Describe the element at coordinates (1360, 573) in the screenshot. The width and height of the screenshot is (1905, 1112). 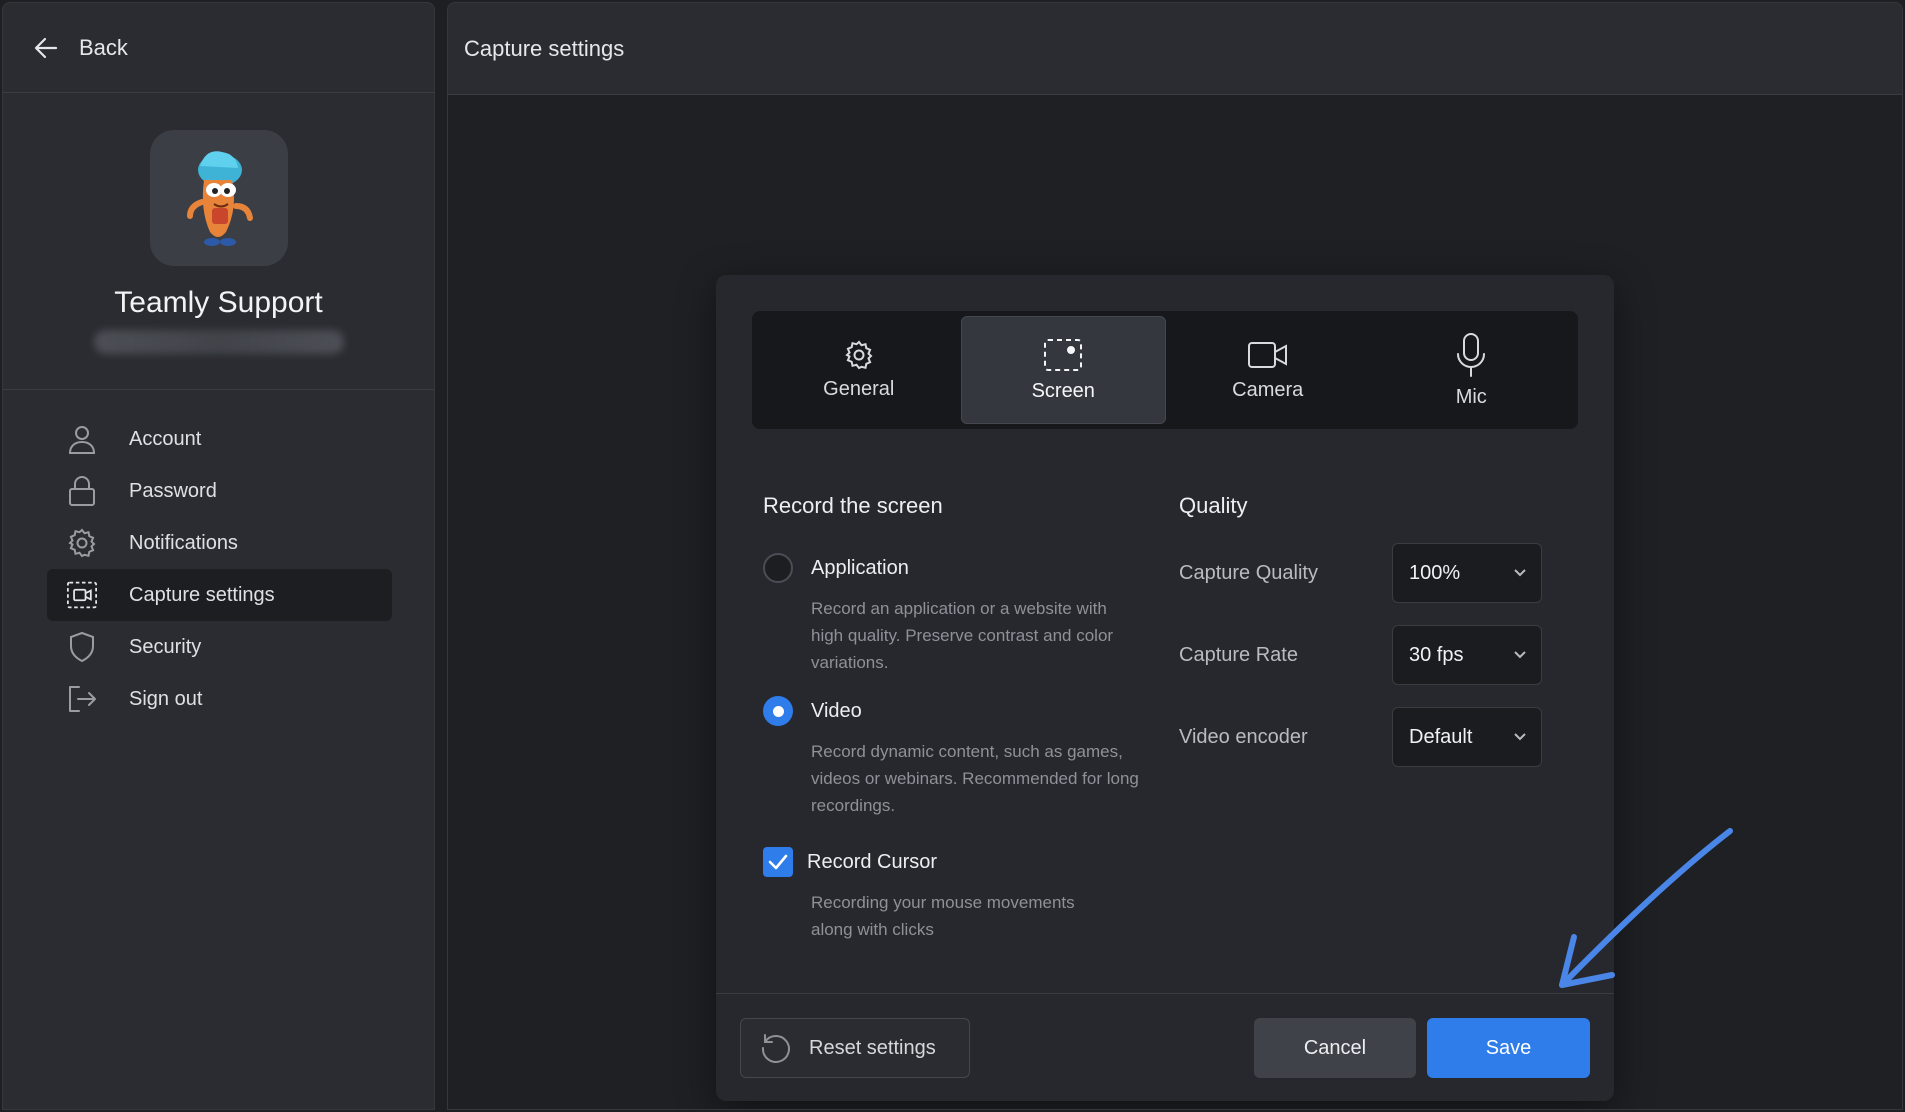
I see `capture-quality-row: Capture Quality 100%` at that location.